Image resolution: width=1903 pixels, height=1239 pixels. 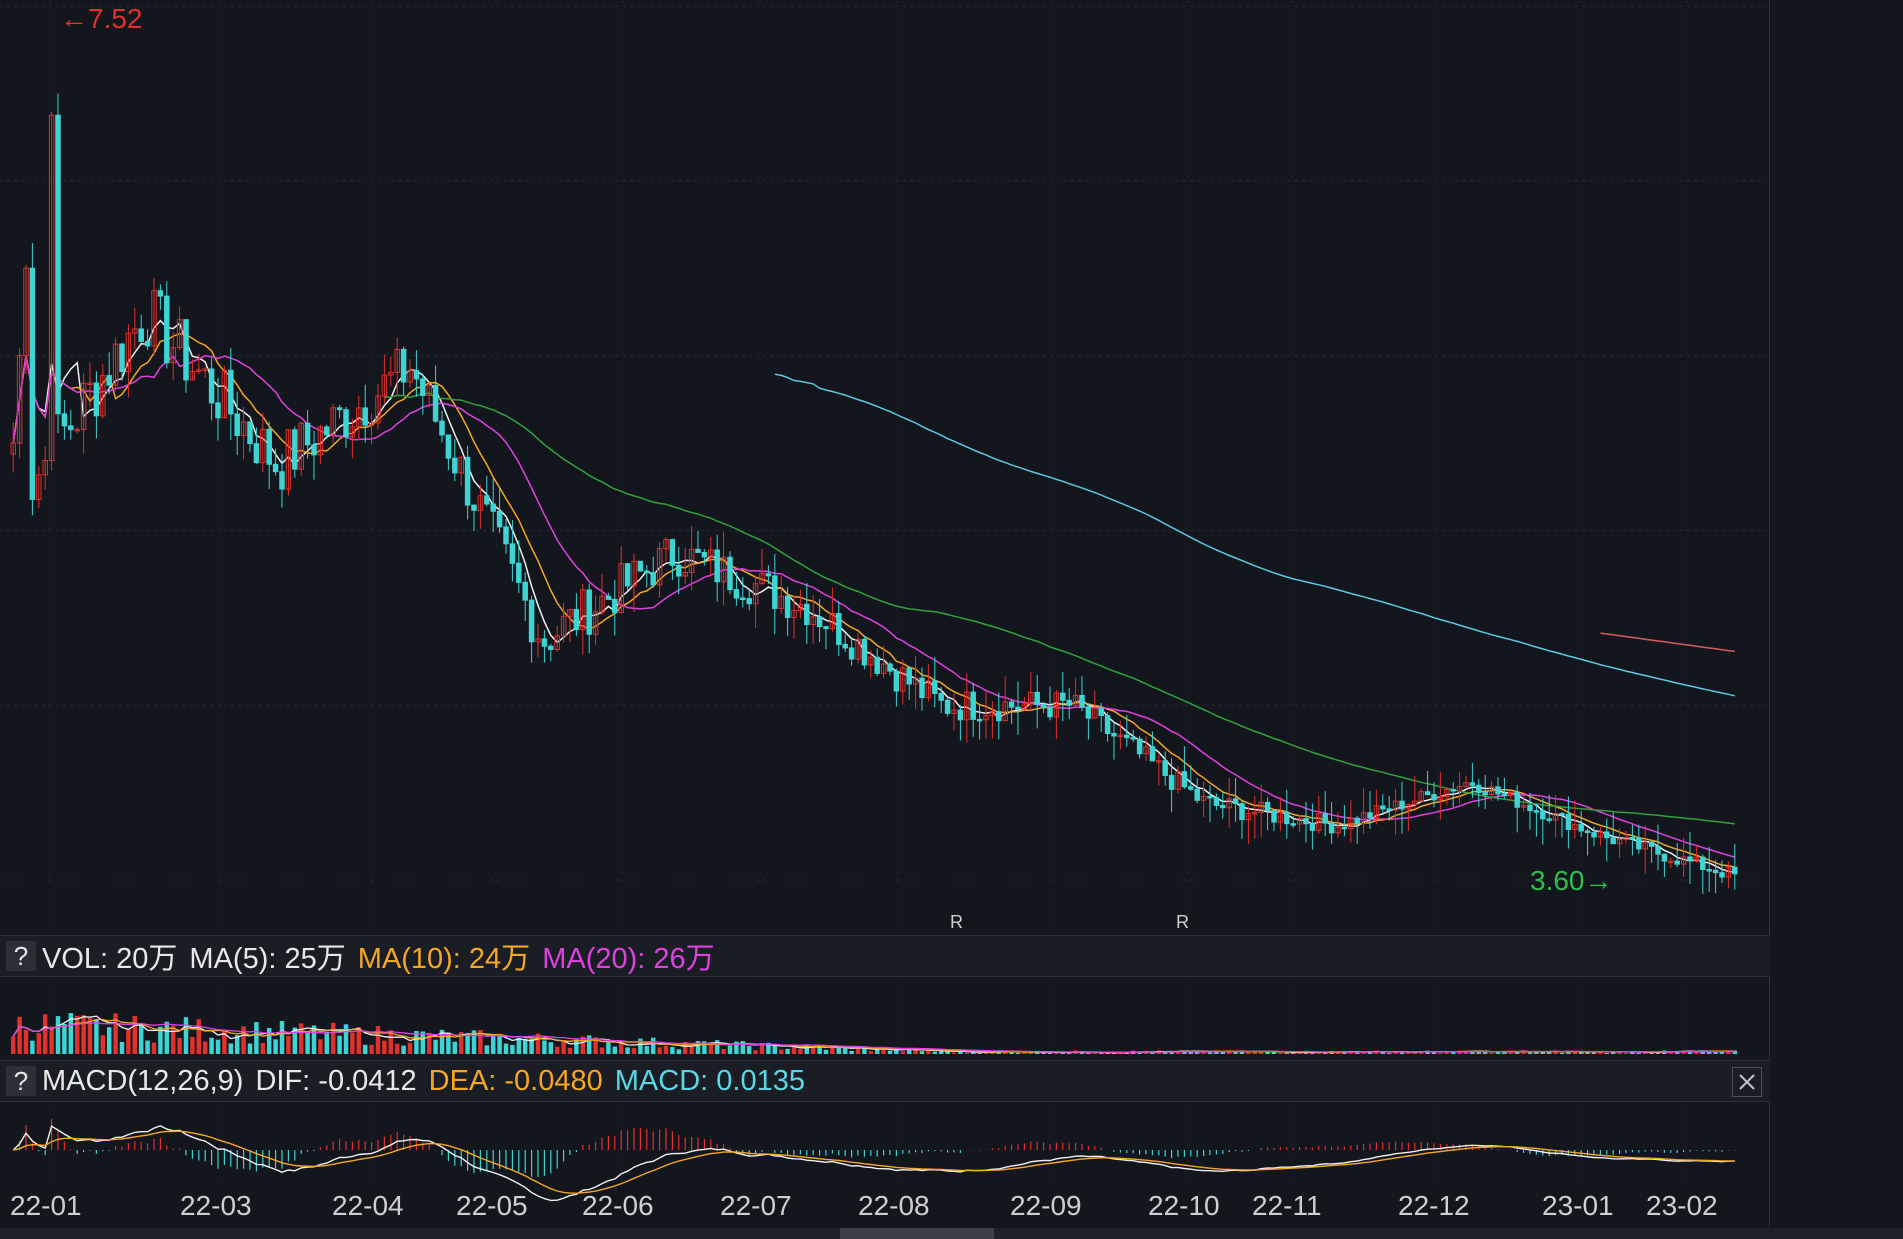 I want to click on time-axis-label: 22-06, so click(x=618, y=1205).